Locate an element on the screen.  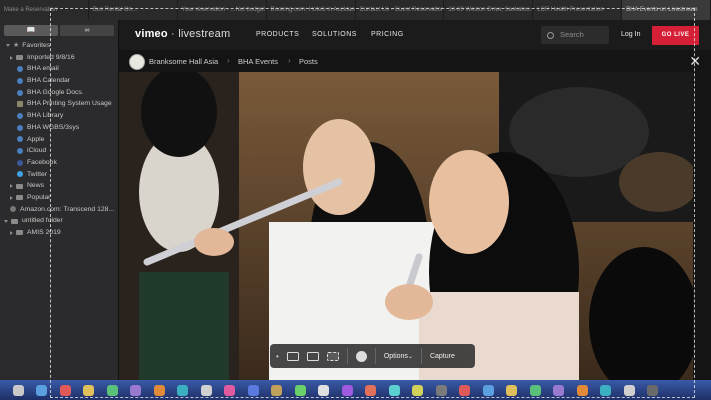
bookmark-item: BHA Google Docs. is located at coordinates (59, 93).